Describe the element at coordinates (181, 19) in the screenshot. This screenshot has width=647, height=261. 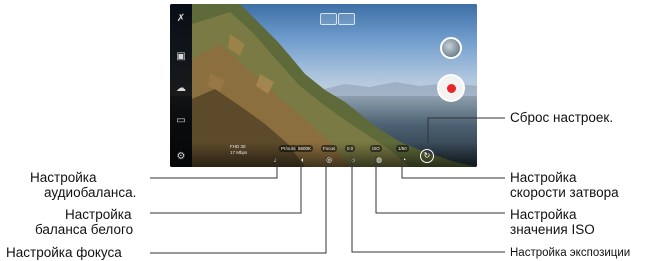
I see `mic-off-icon: ✗` at that location.